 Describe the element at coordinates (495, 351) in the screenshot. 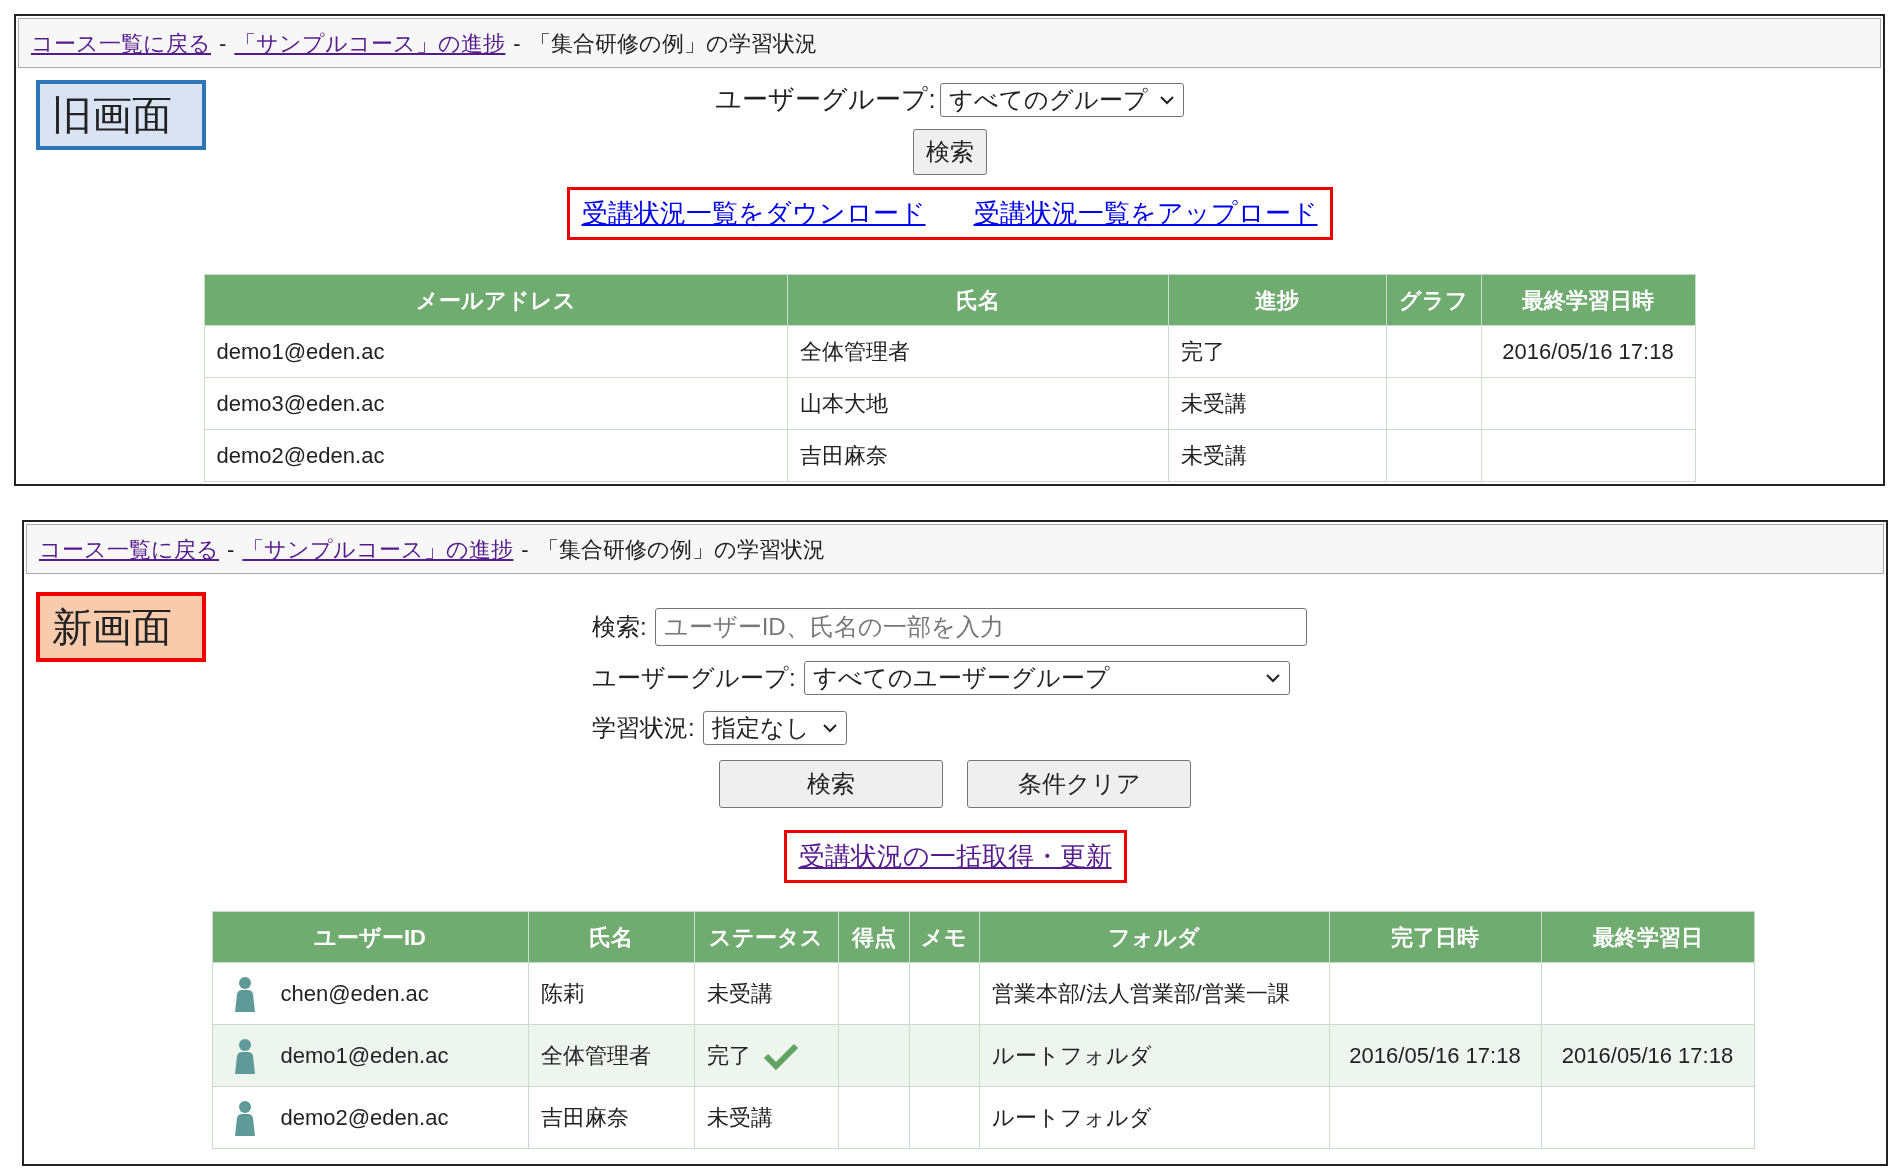

I see `table-cell: demo1@eden.ac` at that location.